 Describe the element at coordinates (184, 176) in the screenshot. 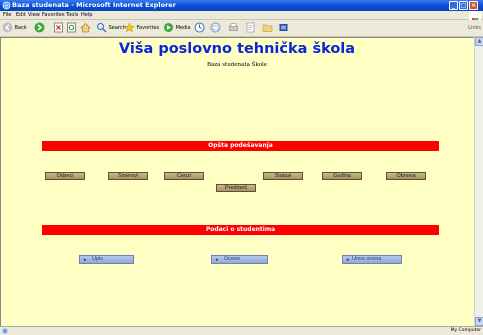

I see `cenzi-button: Cenzi` at that location.